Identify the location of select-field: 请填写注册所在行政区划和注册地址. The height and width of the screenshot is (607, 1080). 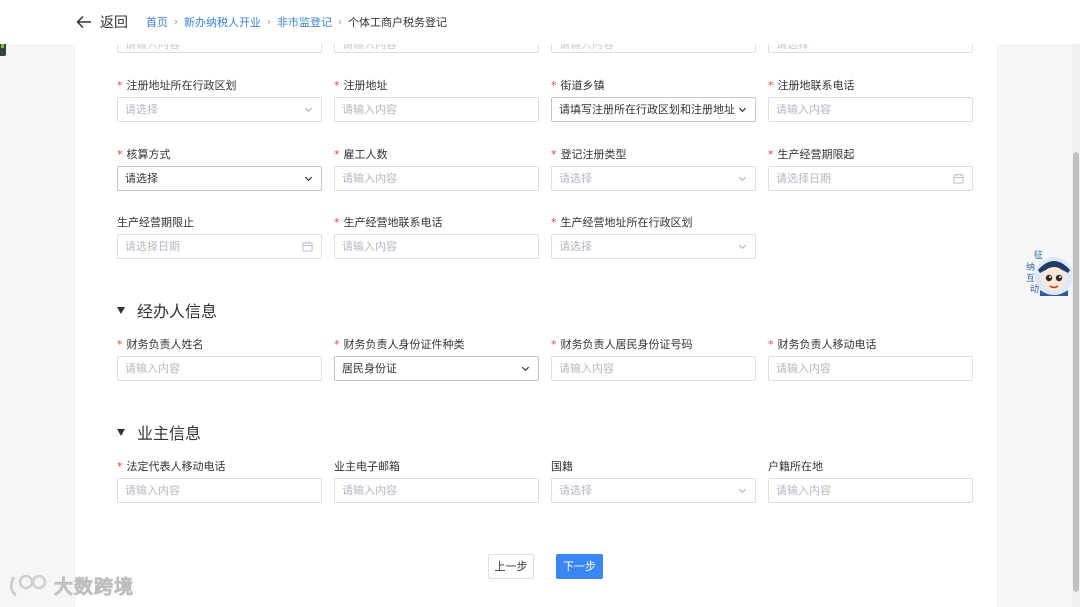
(653, 109).